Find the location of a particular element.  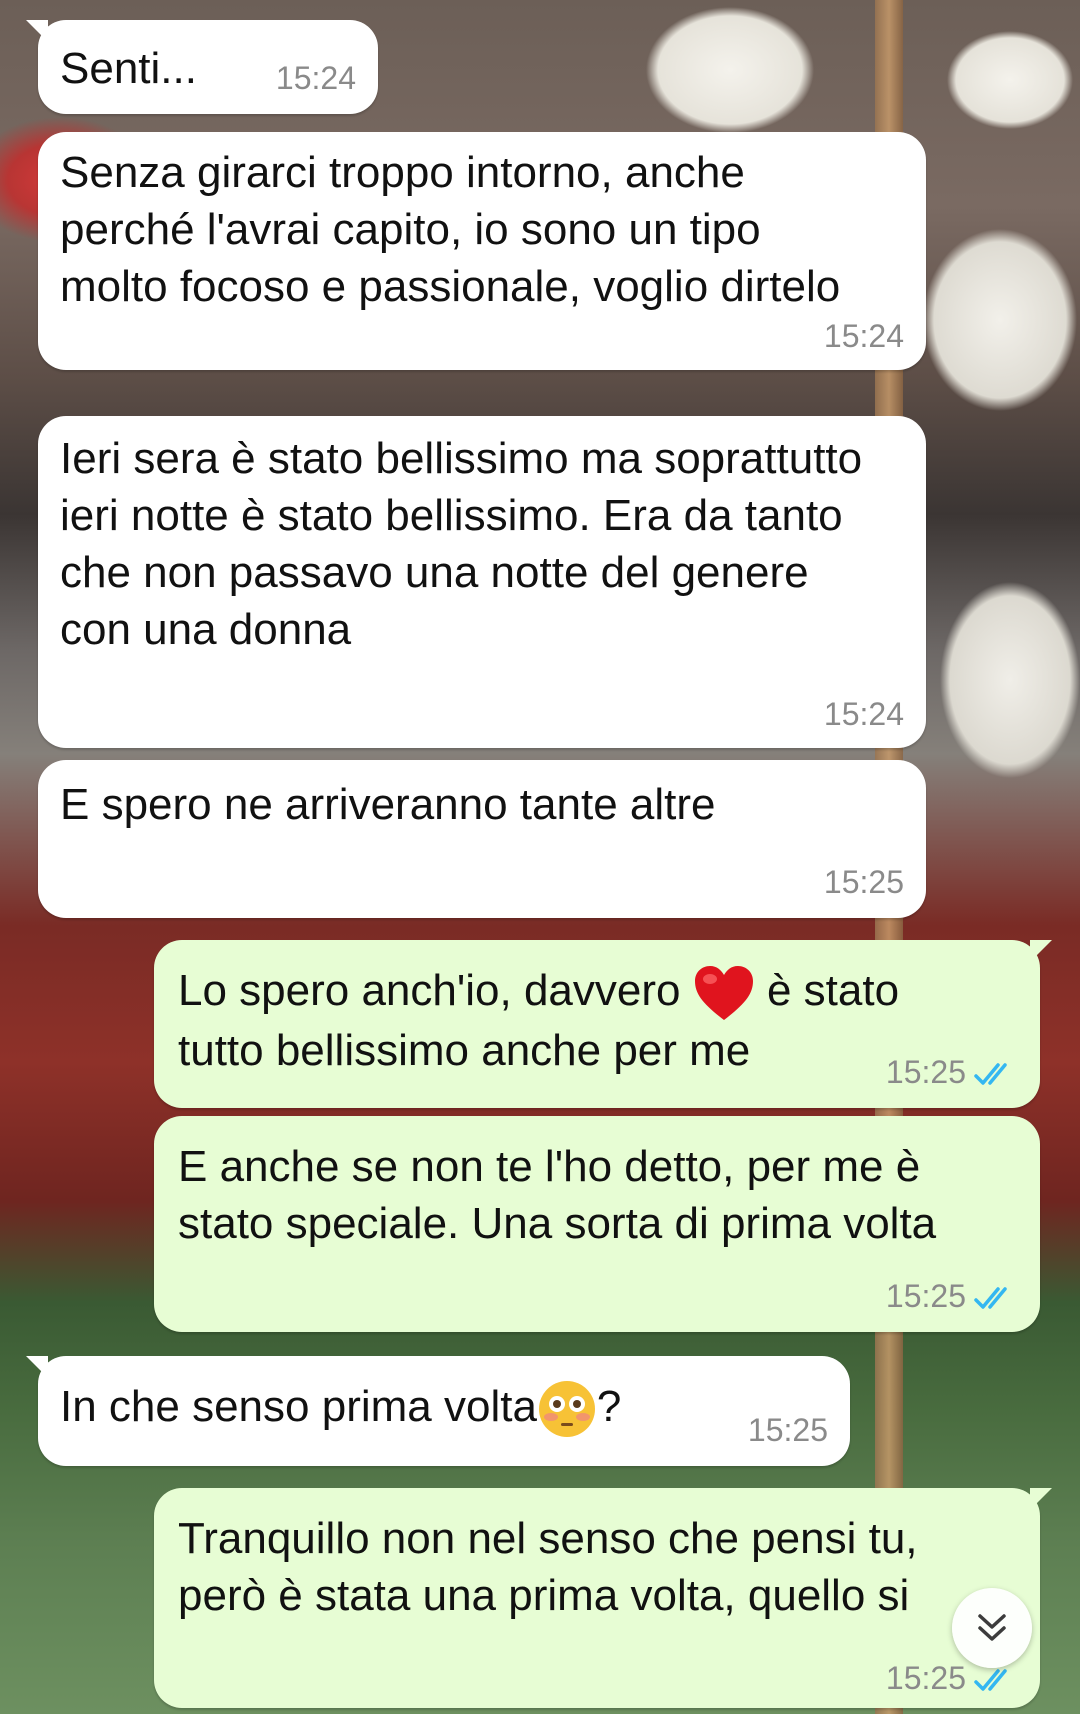

message-text-part: ? is located at coordinates (609, 1406).